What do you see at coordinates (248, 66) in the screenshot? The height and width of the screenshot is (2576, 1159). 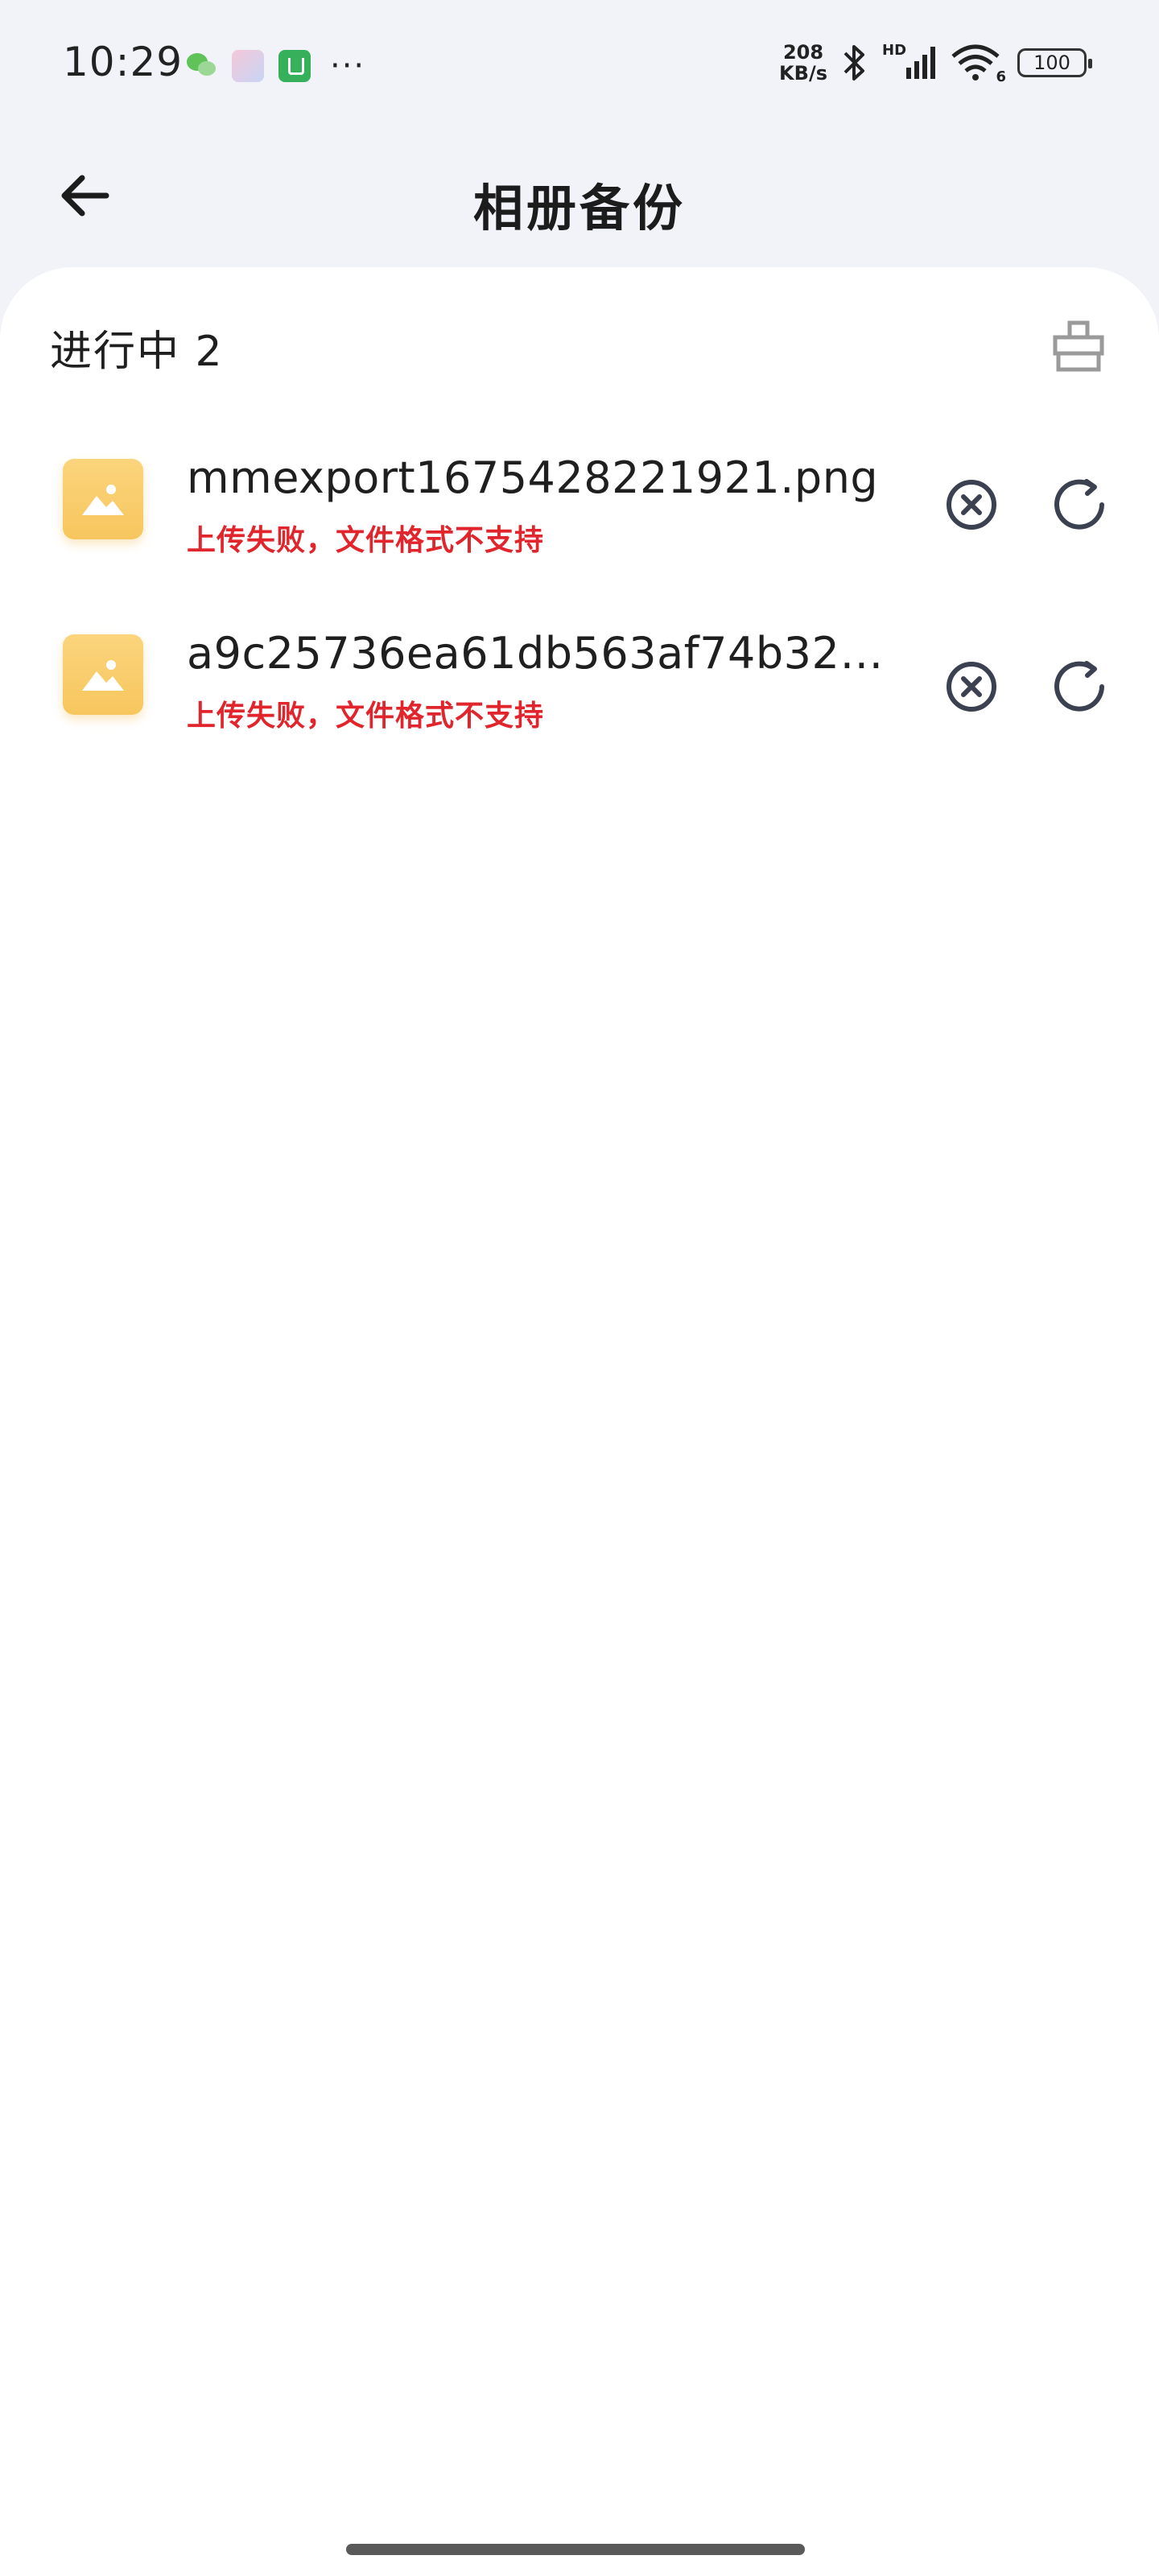 I see `gallery-app-icon` at bounding box center [248, 66].